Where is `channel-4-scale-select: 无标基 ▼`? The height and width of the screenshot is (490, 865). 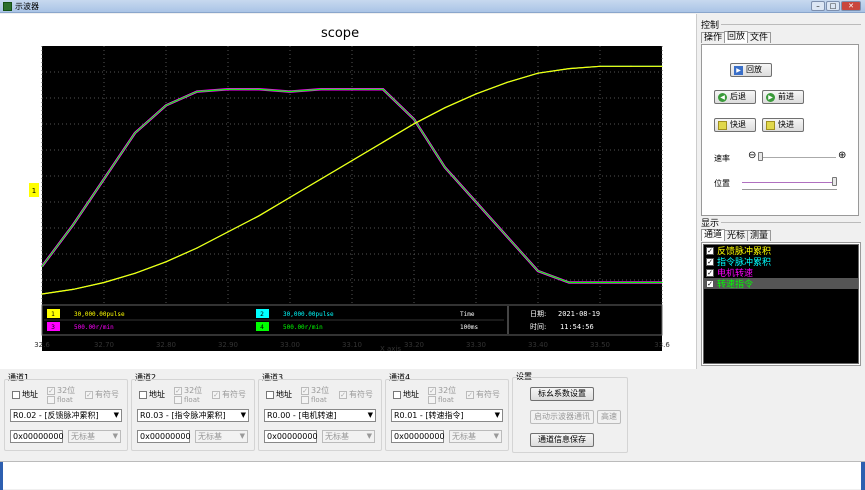 channel-4-scale-select: 无标基 ▼ is located at coordinates (475, 436).